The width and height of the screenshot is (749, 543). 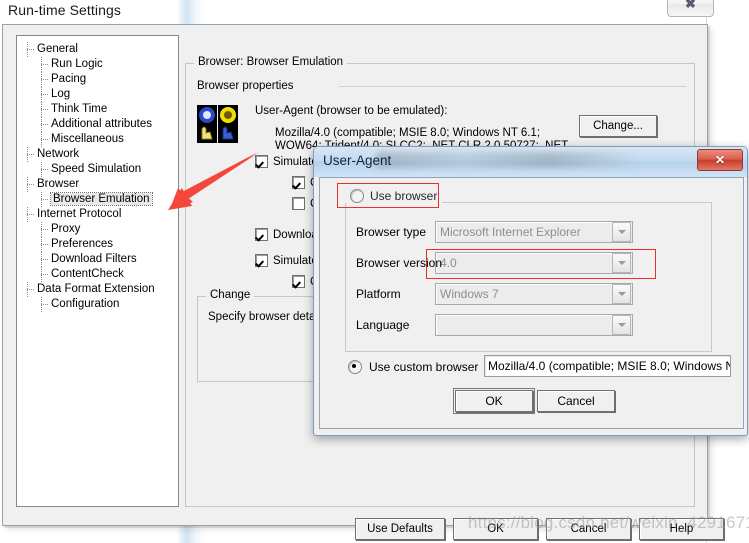 I want to click on change-groupbox-title: Change, so click(x=230, y=295).